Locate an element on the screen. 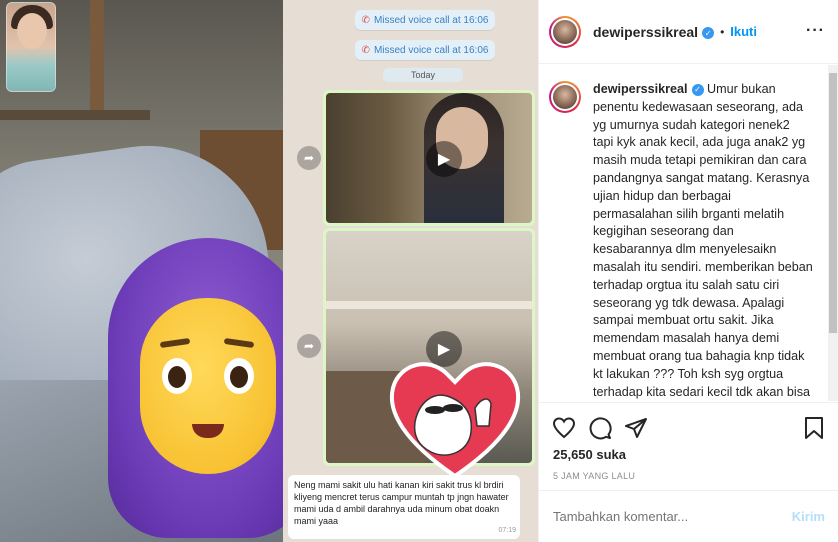 This screenshot has height=542, width=838. scrollbar-thumb is located at coordinates (833, 203).